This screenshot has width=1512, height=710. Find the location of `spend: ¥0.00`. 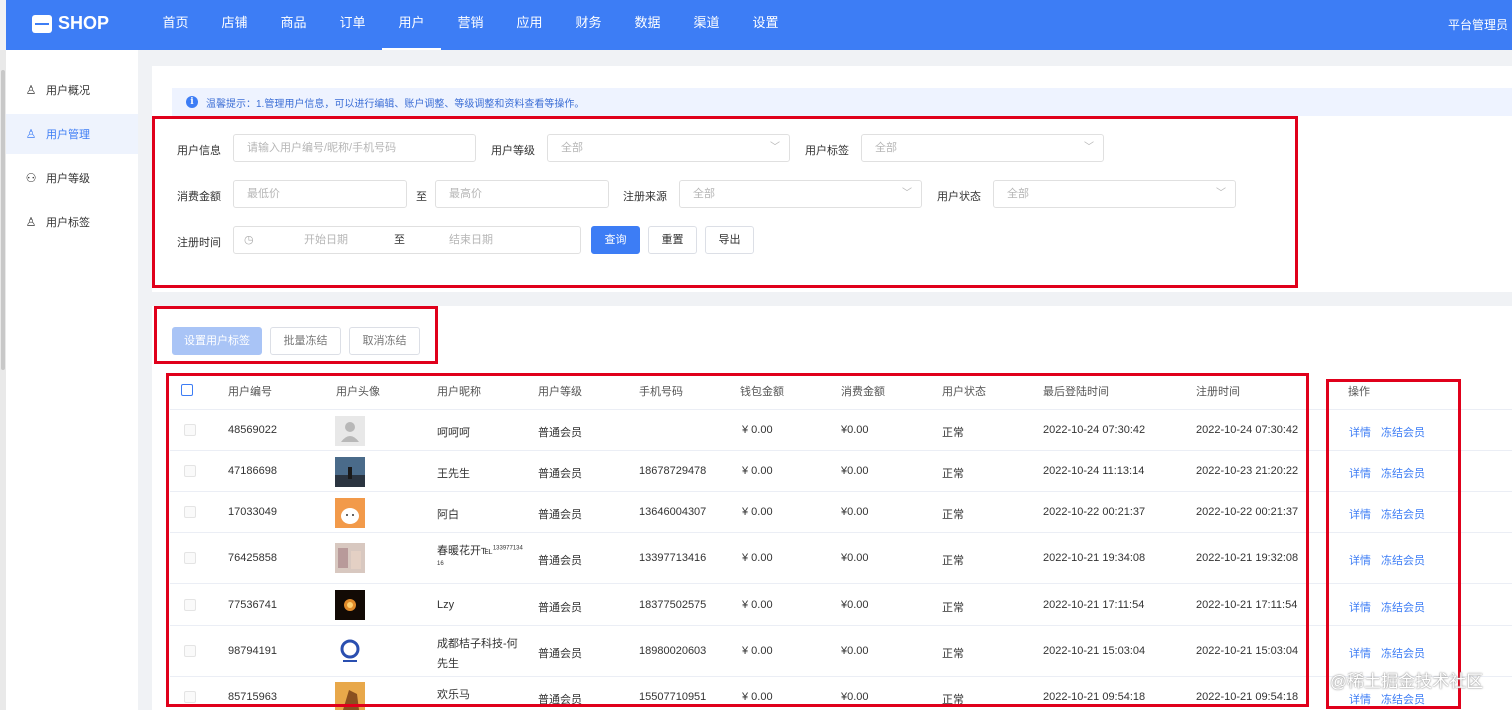

spend: ¥0.00 is located at coordinates (855, 430).